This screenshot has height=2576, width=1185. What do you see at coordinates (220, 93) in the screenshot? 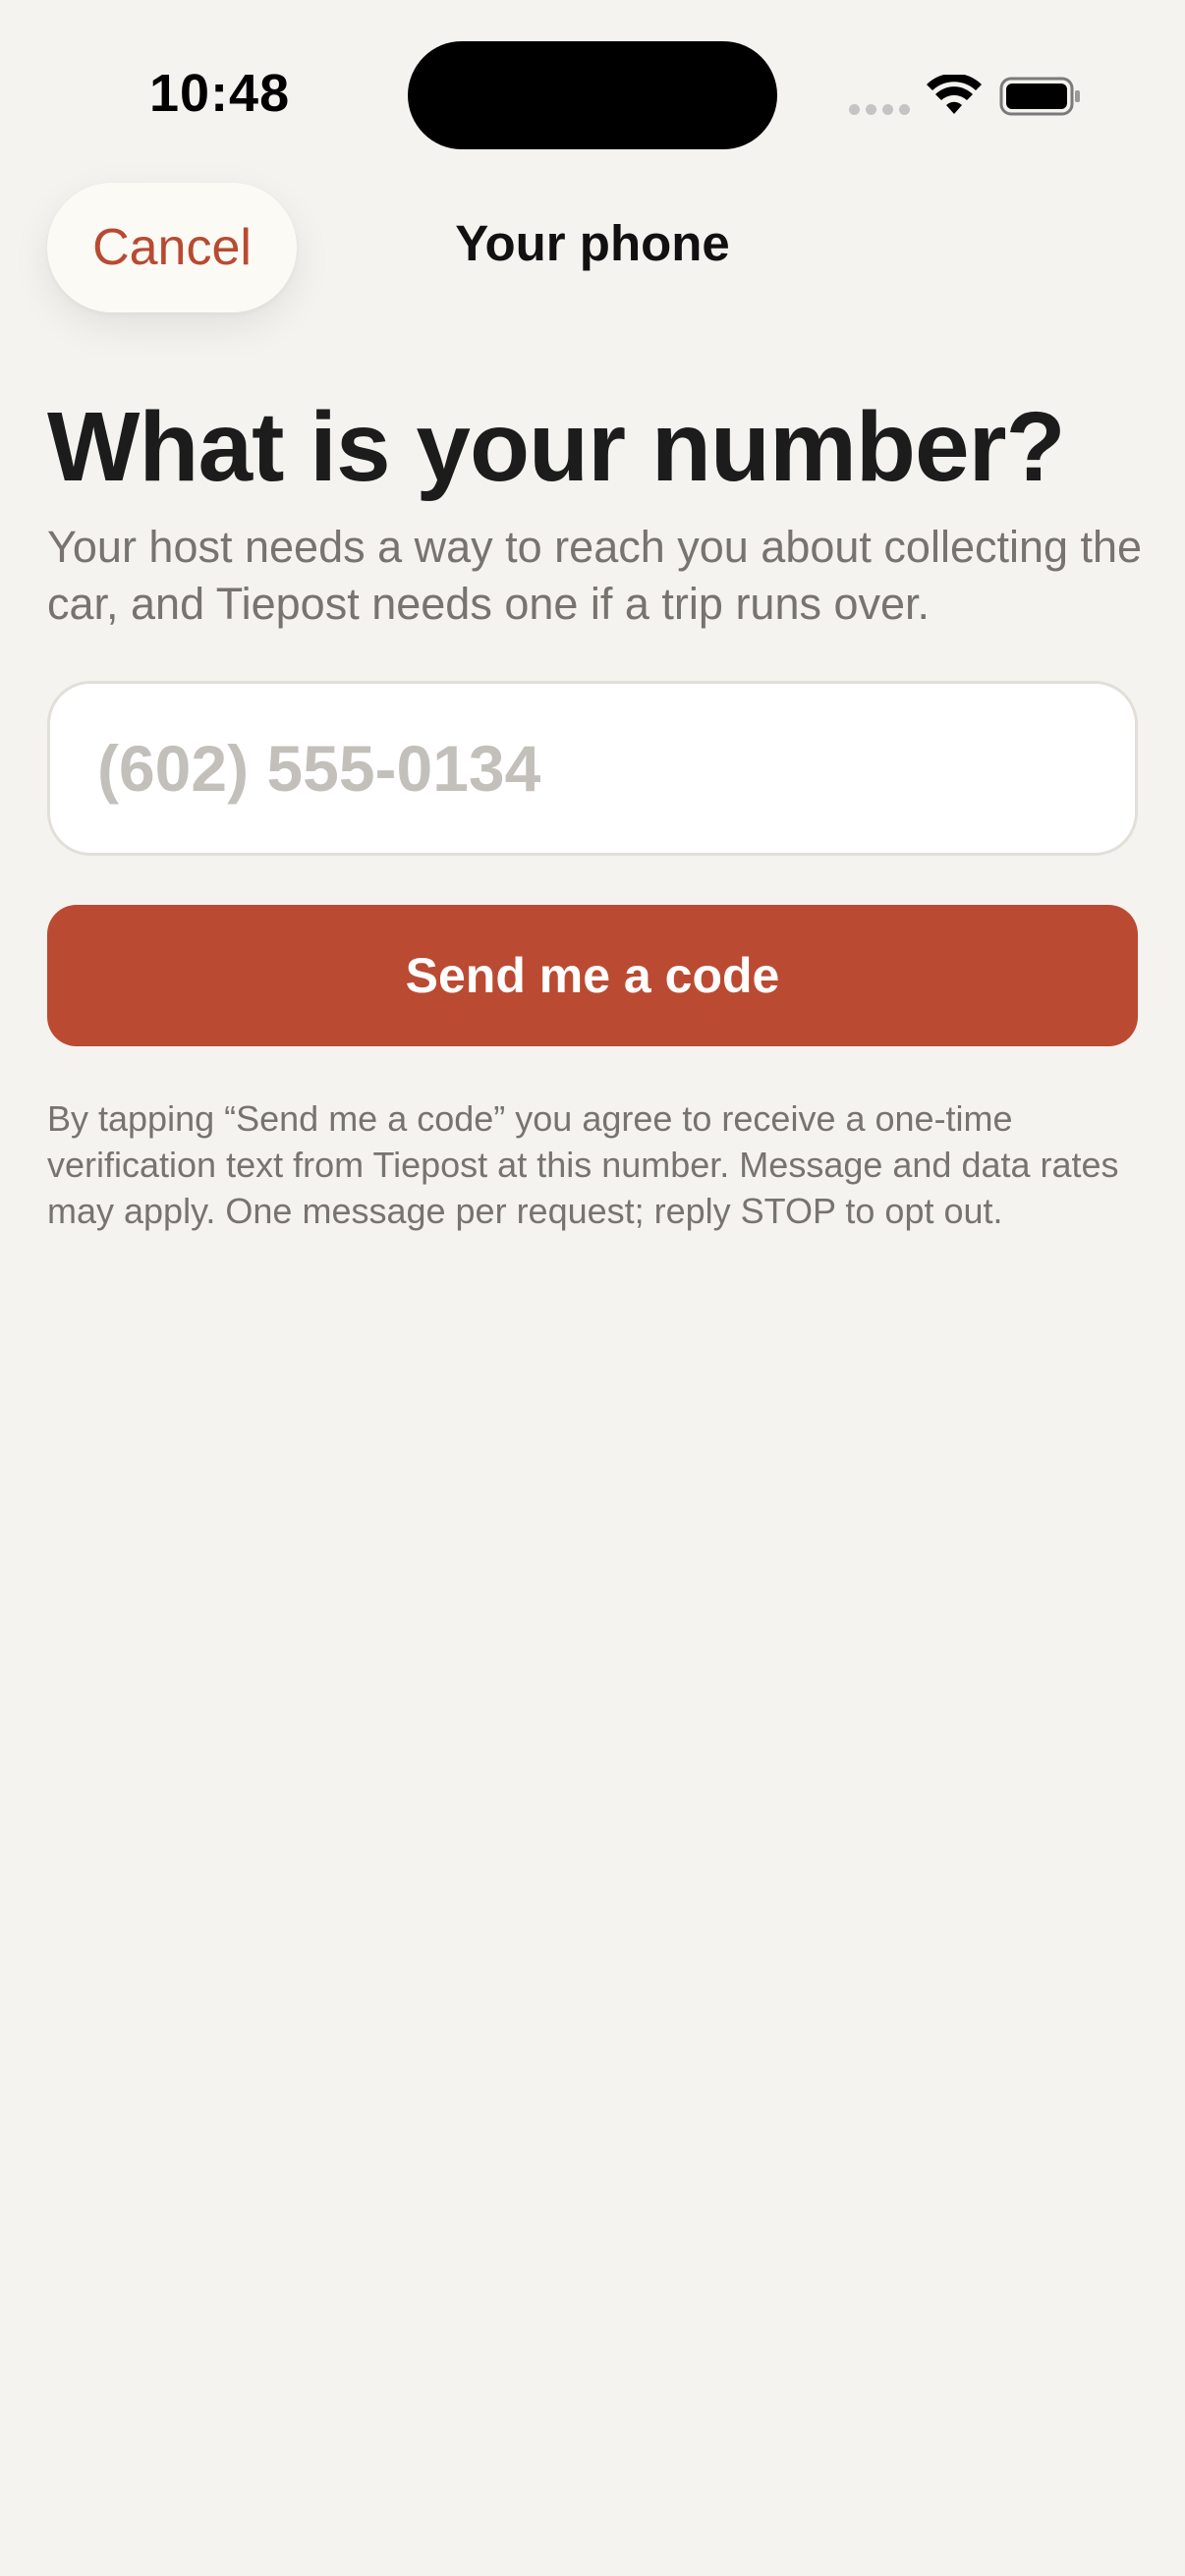
I see `status-time: 10:48` at bounding box center [220, 93].